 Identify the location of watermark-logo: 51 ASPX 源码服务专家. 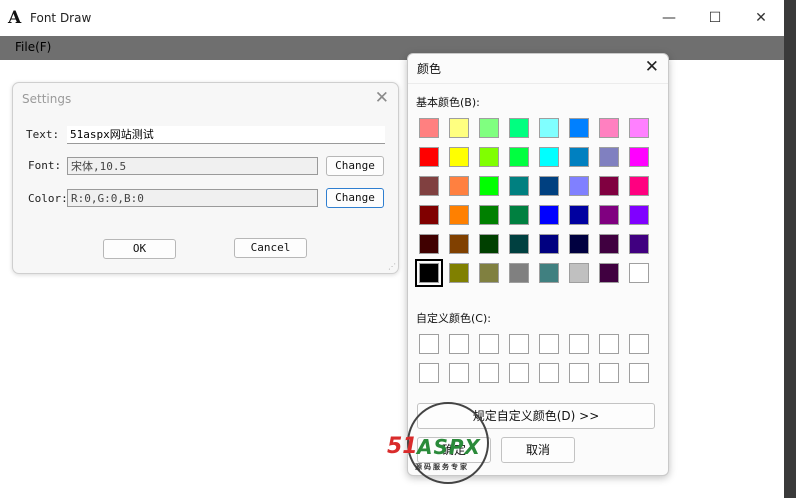
(457, 447).